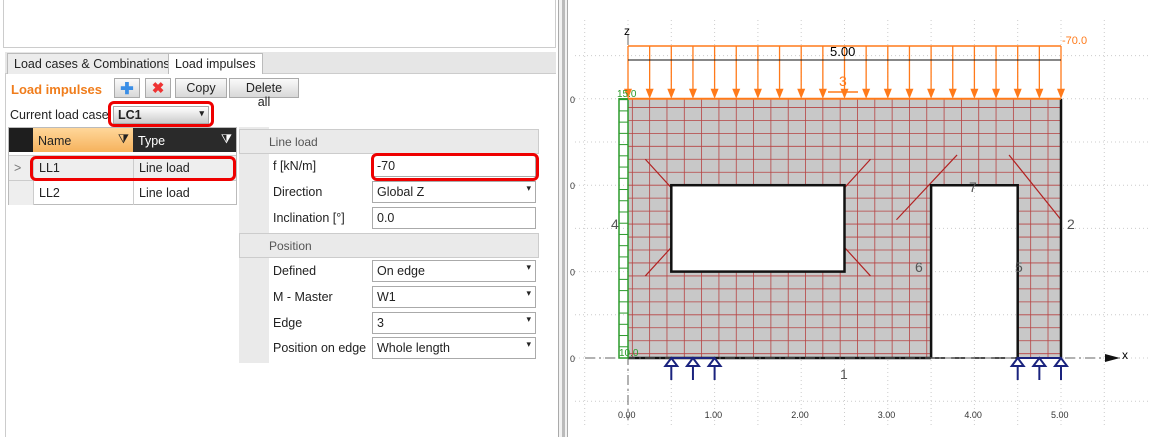 The image size is (1155, 437). What do you see at coordinates (303, 297) in the screenshot?
I see `master-label: M - Master` at bounding box center [303, 297].